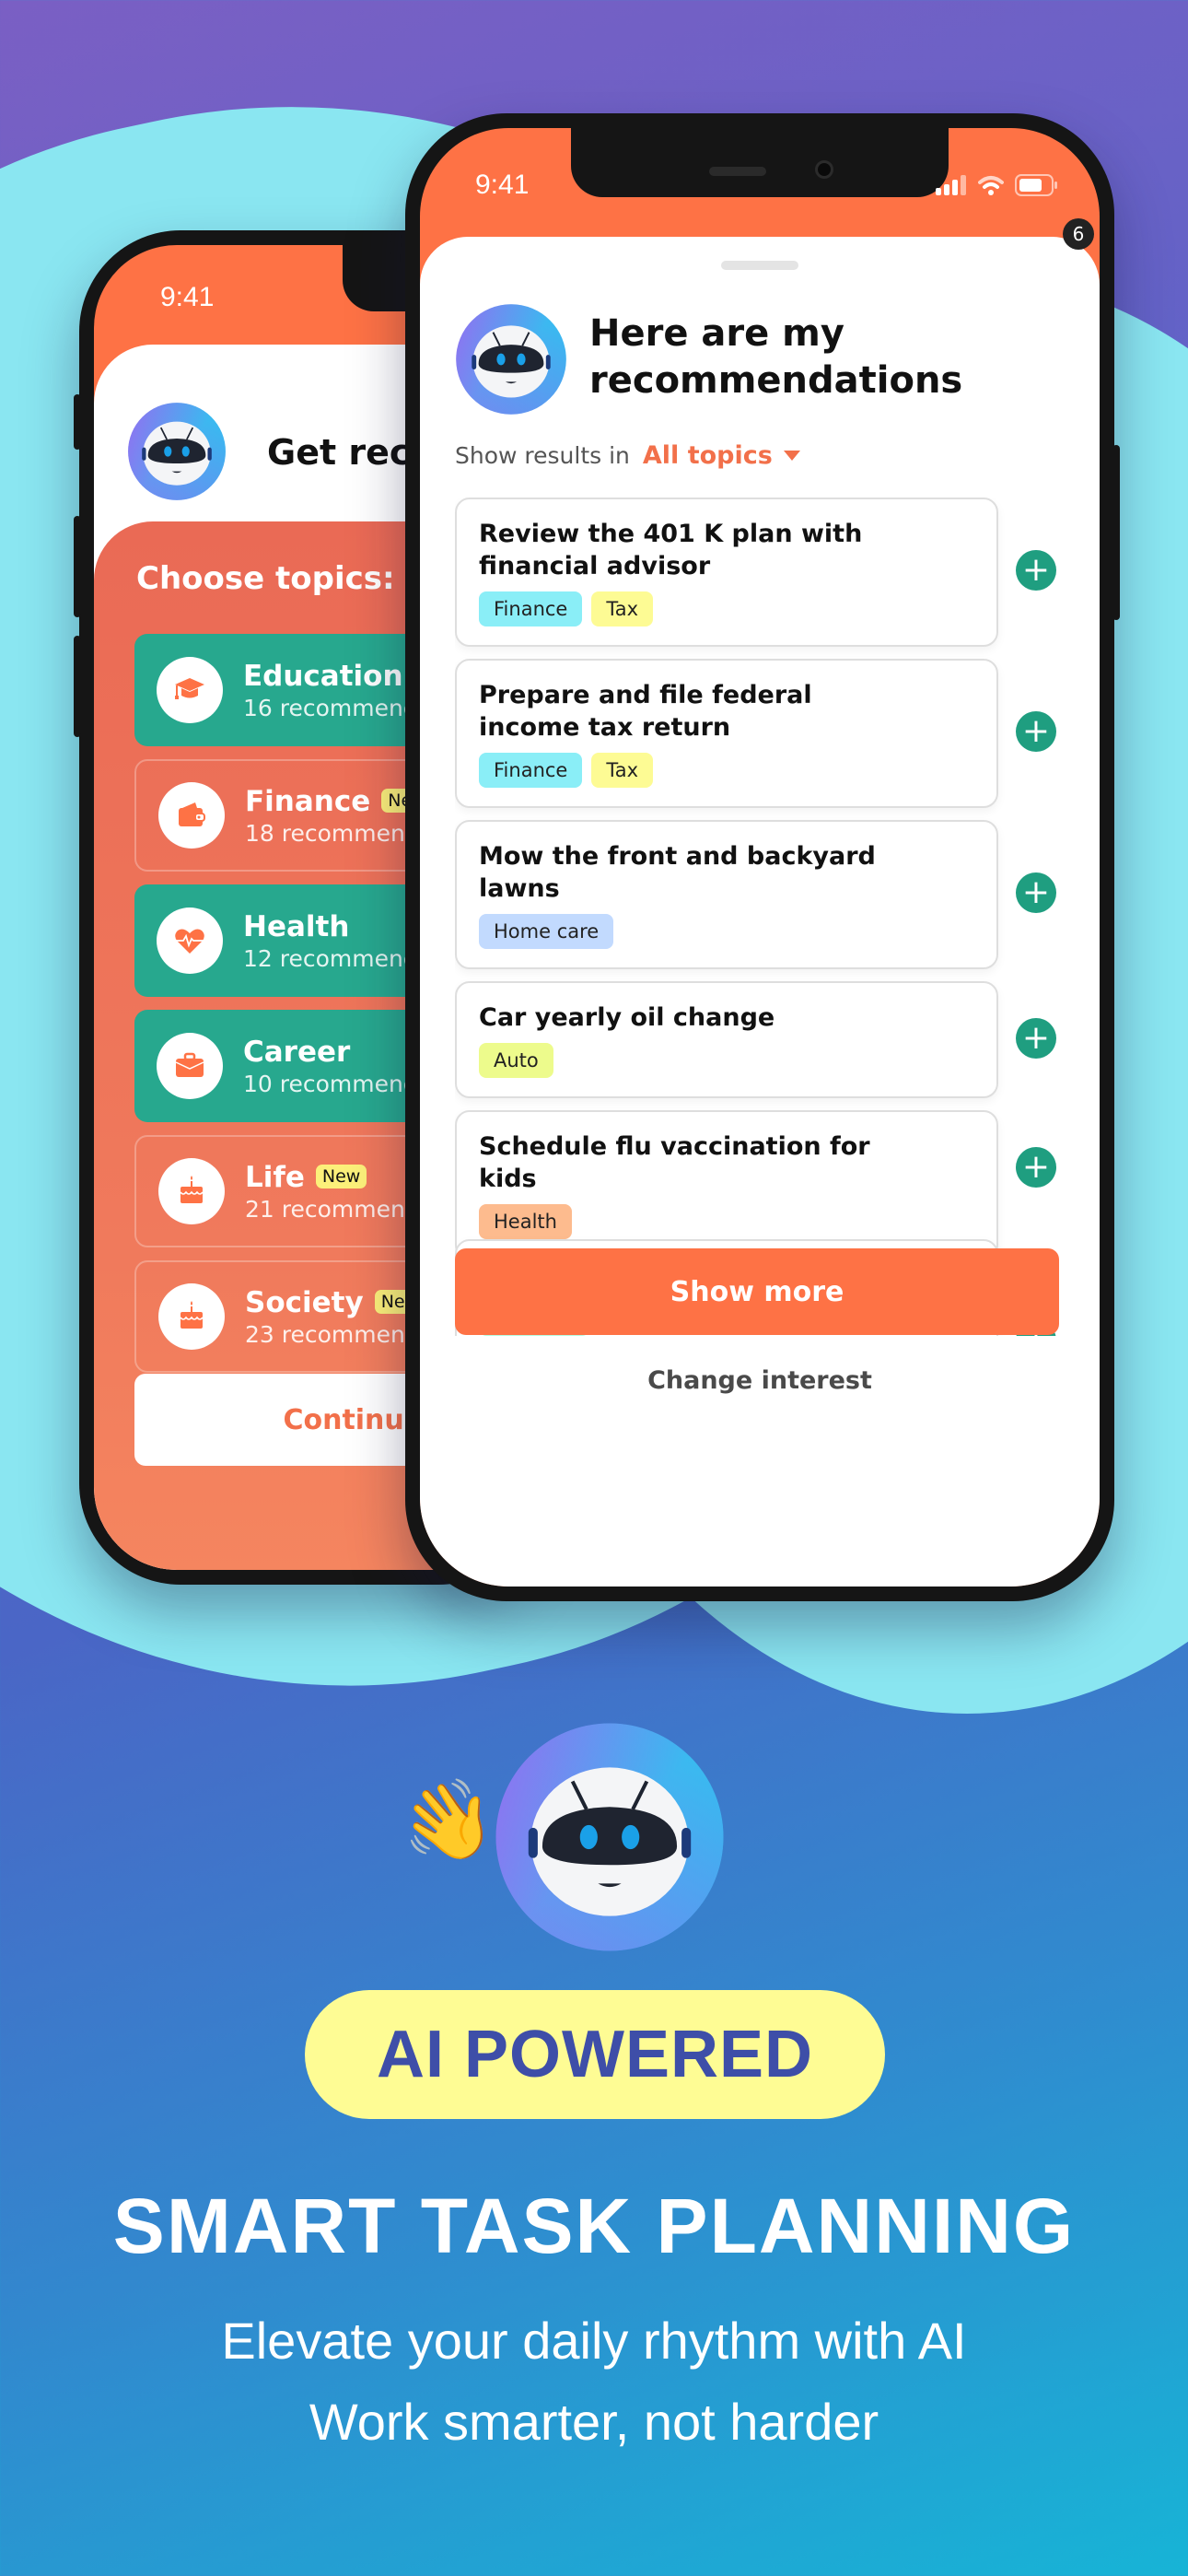  What do you see at coordinates (341, 1176) in the screenshot?
I see `new-badge: New` at bounding box center [341, 1176].